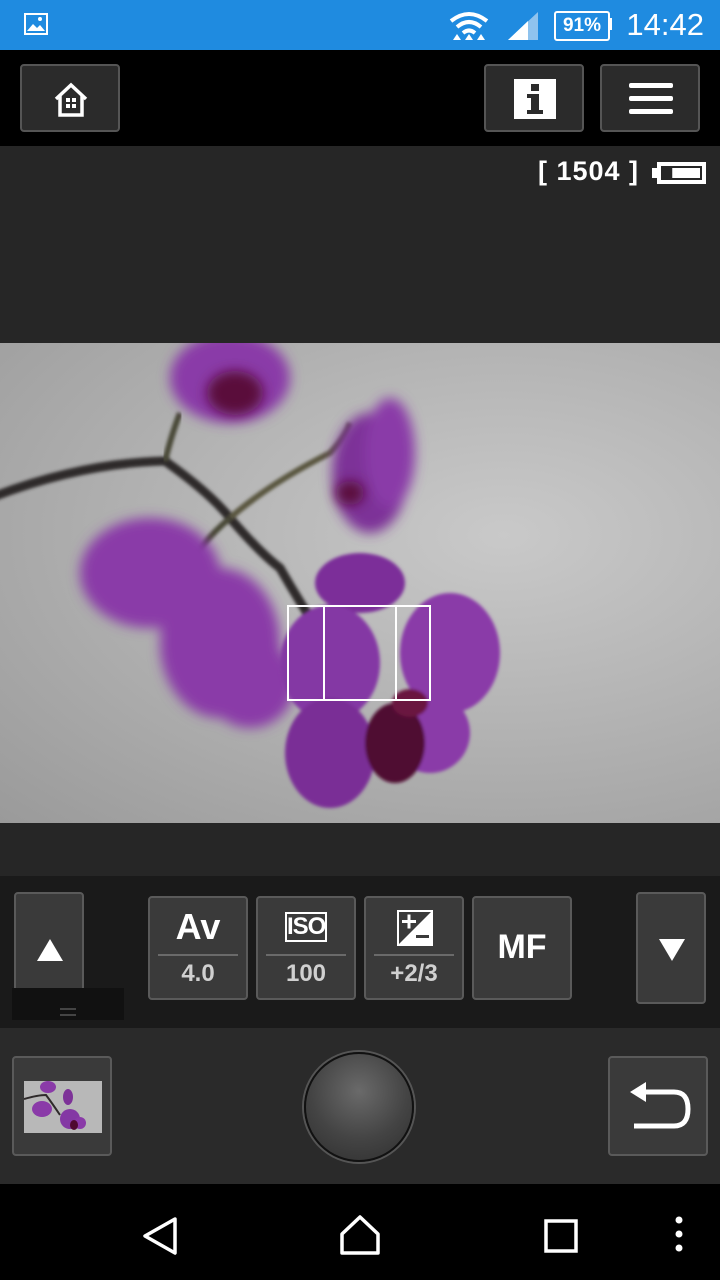 This screenshot has height=1280, width=720. Describe the element at coordinates (198, 948) in the screenshot. I see `shooting-mode-aperture: Av 4.0` at that location.